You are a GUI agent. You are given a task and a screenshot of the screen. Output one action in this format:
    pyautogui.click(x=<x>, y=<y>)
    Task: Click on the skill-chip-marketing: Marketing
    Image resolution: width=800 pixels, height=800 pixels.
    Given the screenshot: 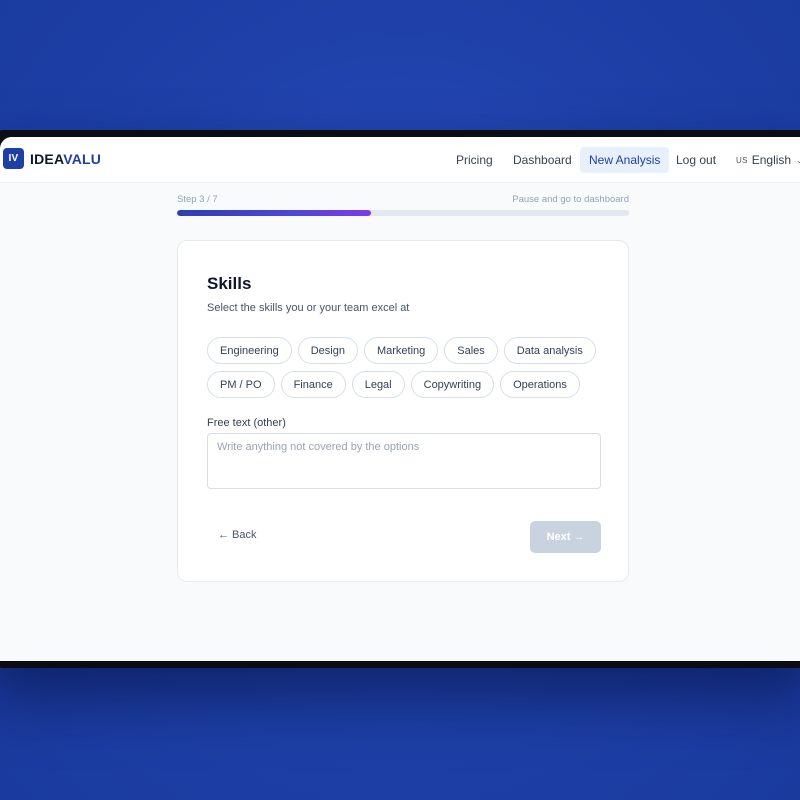 What is the action you would take?
    pyautogui.click(x=401, y=350)
    